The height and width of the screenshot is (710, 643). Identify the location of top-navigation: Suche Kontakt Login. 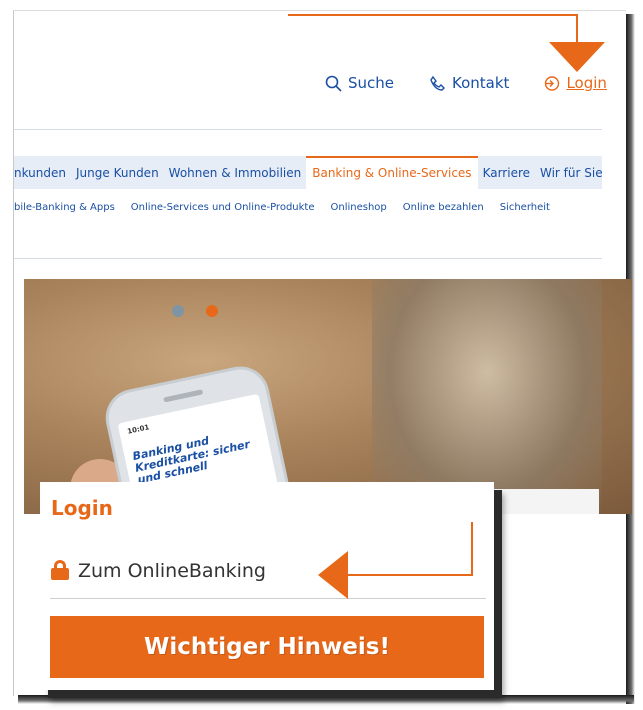
(466, 83).